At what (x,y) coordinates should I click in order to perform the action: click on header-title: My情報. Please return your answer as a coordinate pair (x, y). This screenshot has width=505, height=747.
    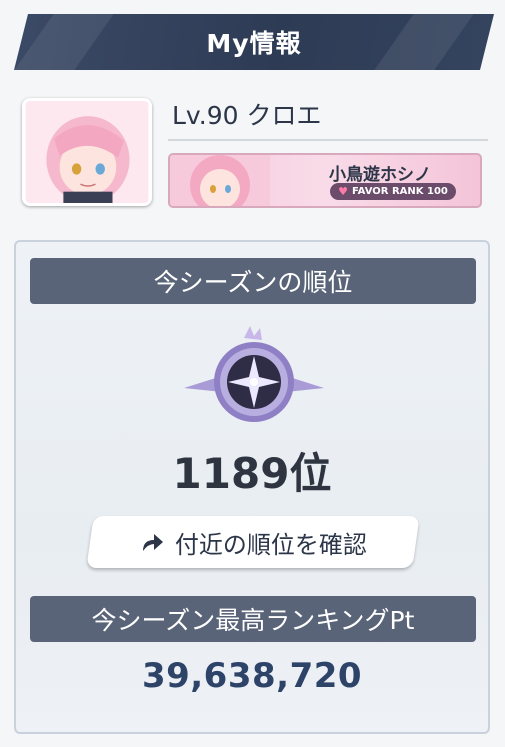
    Looking at the image, I should click on (254, 43).